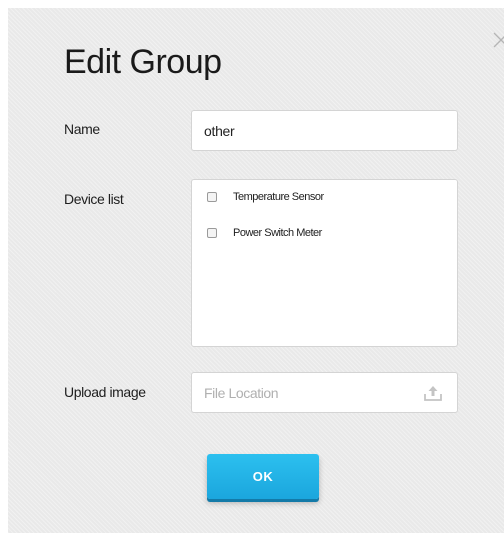  I want to click on close-icon, so click(497, 40).